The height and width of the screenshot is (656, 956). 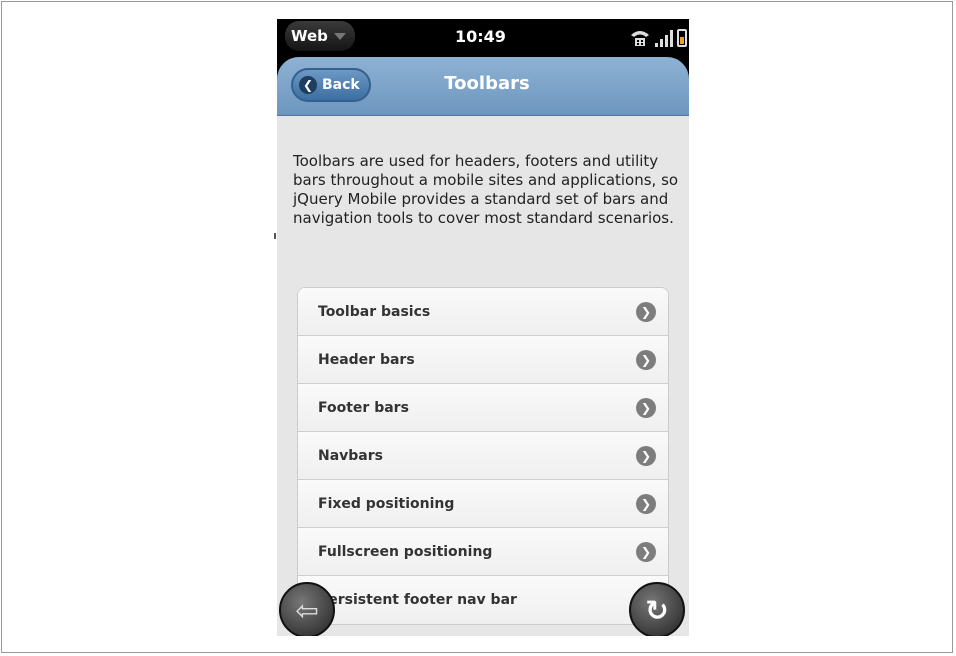 What do you see at coordinates (275, 236) in the screenshot?
I see `edge-marker` at bounding box center [275, 236].